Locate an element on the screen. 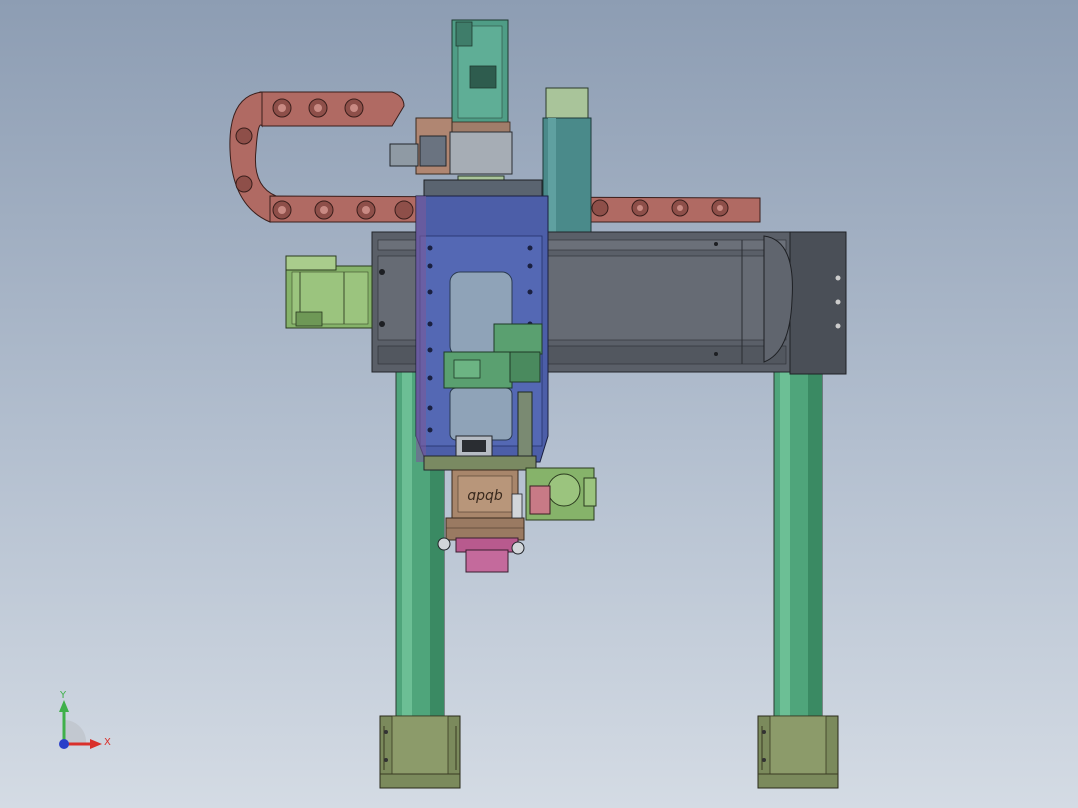 Image resolution: width=1078 pixels, height=808 pixels. gripper-engraved-label: ɑpqb is located at coordinates (485, 496).